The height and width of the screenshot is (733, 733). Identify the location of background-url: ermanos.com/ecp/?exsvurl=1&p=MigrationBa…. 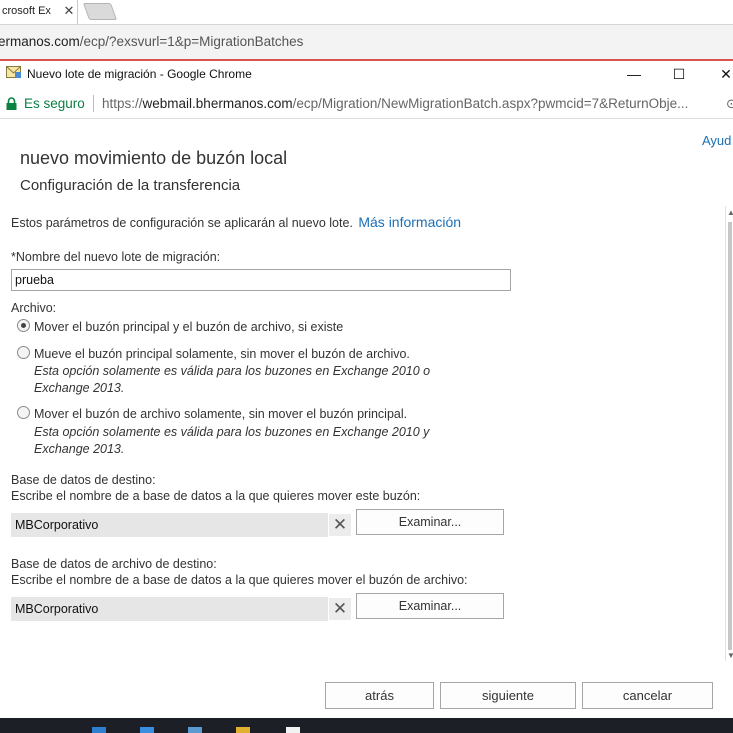
(151, 41).